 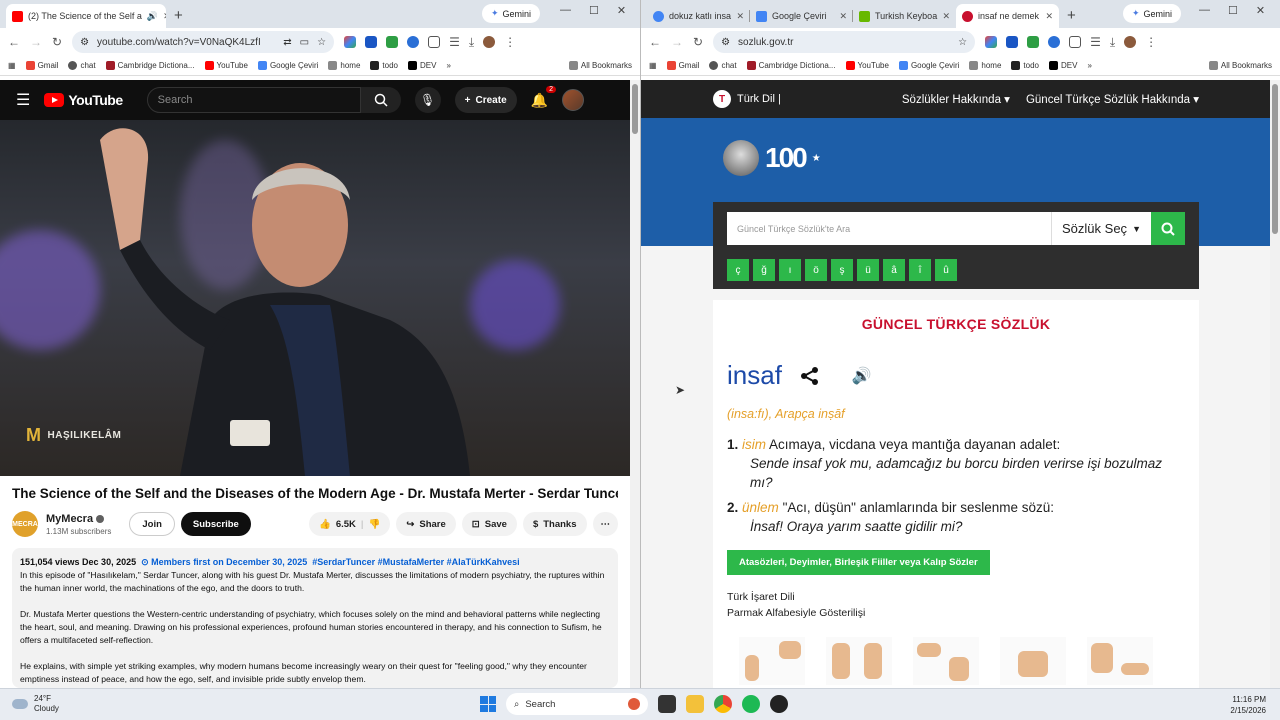 What do you see at coordinates (544, 97) in the screenshot?
I see `notifications-button: 🔔 2` at bounding box center [544, 97].